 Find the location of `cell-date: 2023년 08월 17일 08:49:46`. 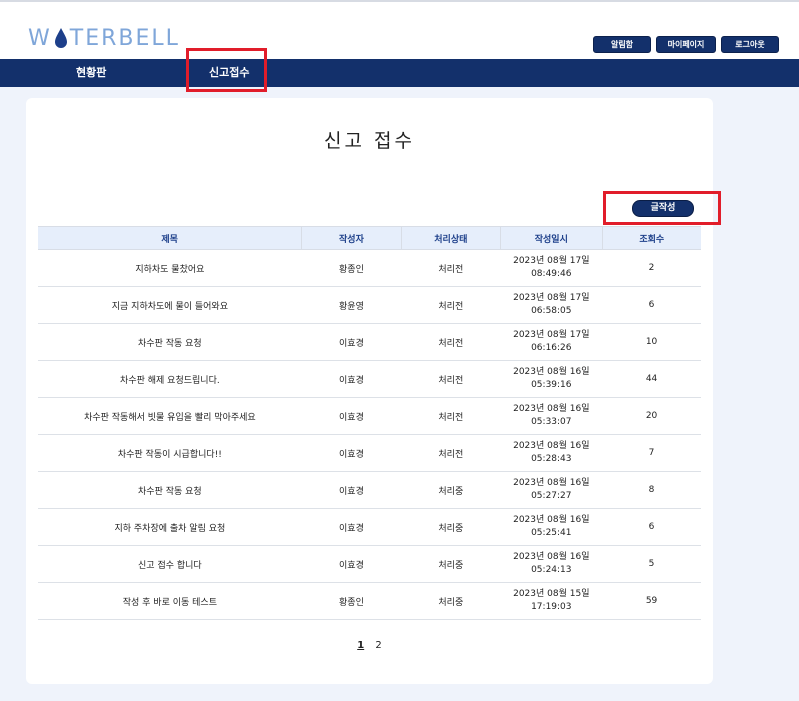

cell-date: 2023년 08월 17일 08:49:46 is located at coordinates (551, 268).